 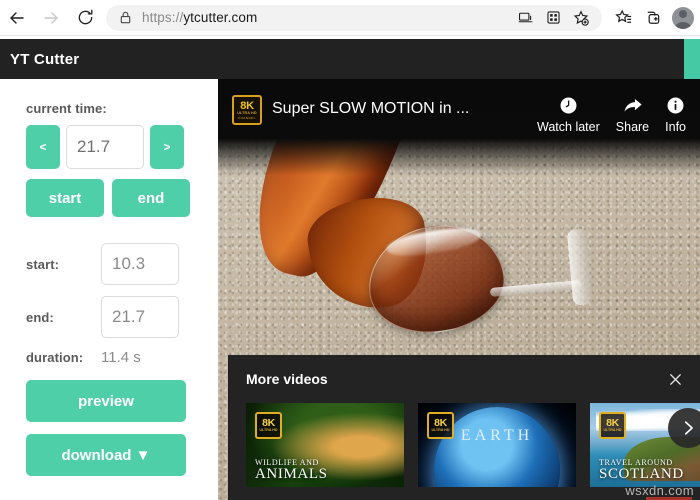 I want to click on badge-8k-text: 8K, so click(x=247, y=105).